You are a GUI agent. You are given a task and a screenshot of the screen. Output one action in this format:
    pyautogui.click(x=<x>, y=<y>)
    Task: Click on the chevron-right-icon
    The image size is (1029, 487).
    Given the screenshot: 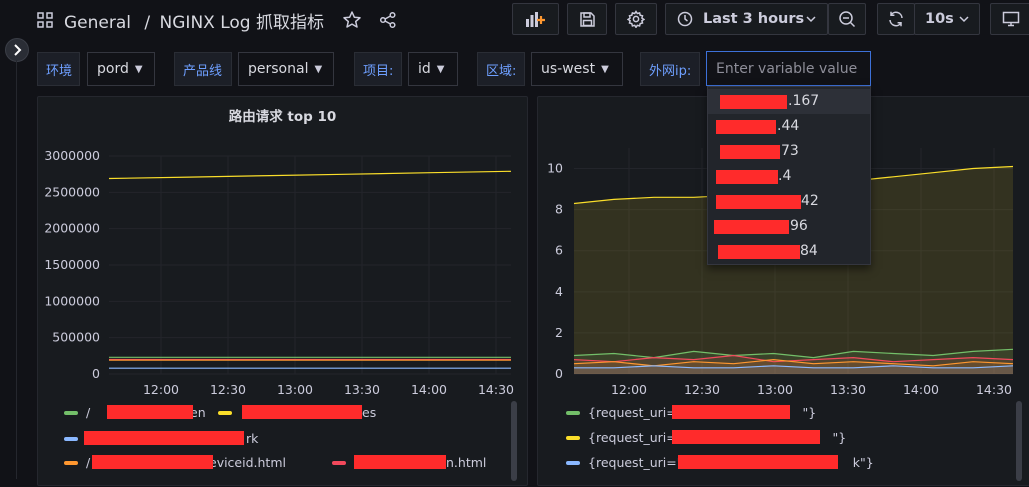 What is the action you would take?
    pyautogui.click(x=17, y=50)
    